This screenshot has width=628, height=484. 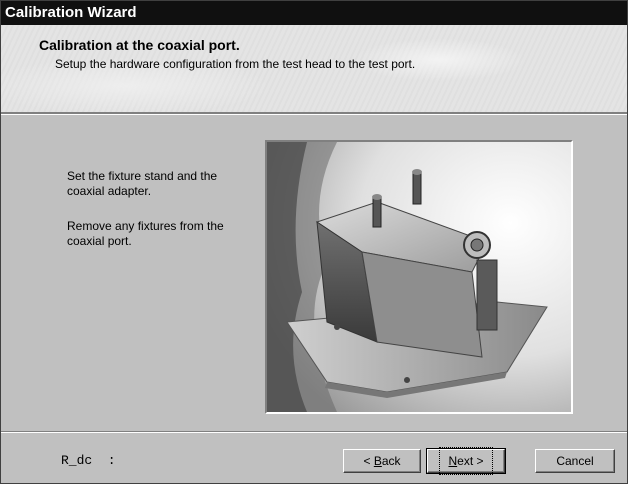 What do you see at coordinates (466, 461) in the screenshot?
I see `next-button: Next >` at bounding box center [466, 461].